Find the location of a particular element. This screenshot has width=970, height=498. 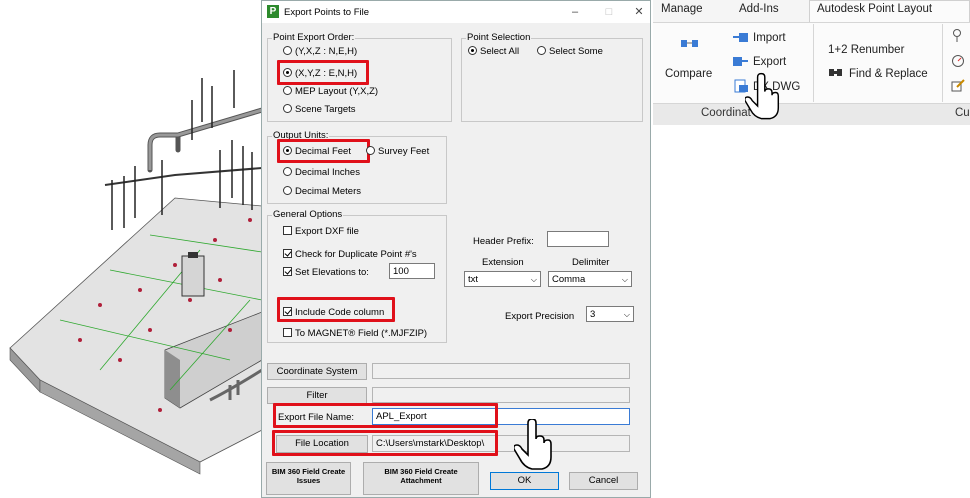

export-button: Export is located at coordinates (769, 62).